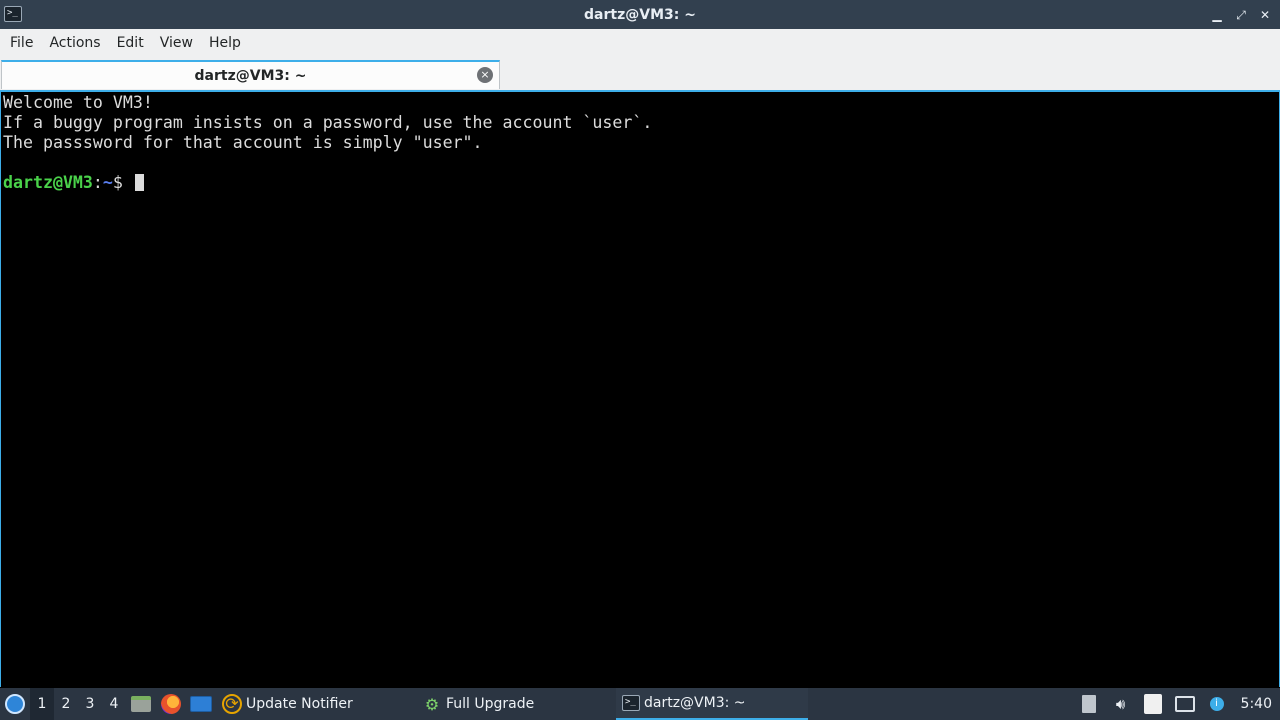 This screenshot has height=720, width=1280. Describe the element at coordinates (1256, 704) in the screenshot. I see `clock: 5:40` at that location.